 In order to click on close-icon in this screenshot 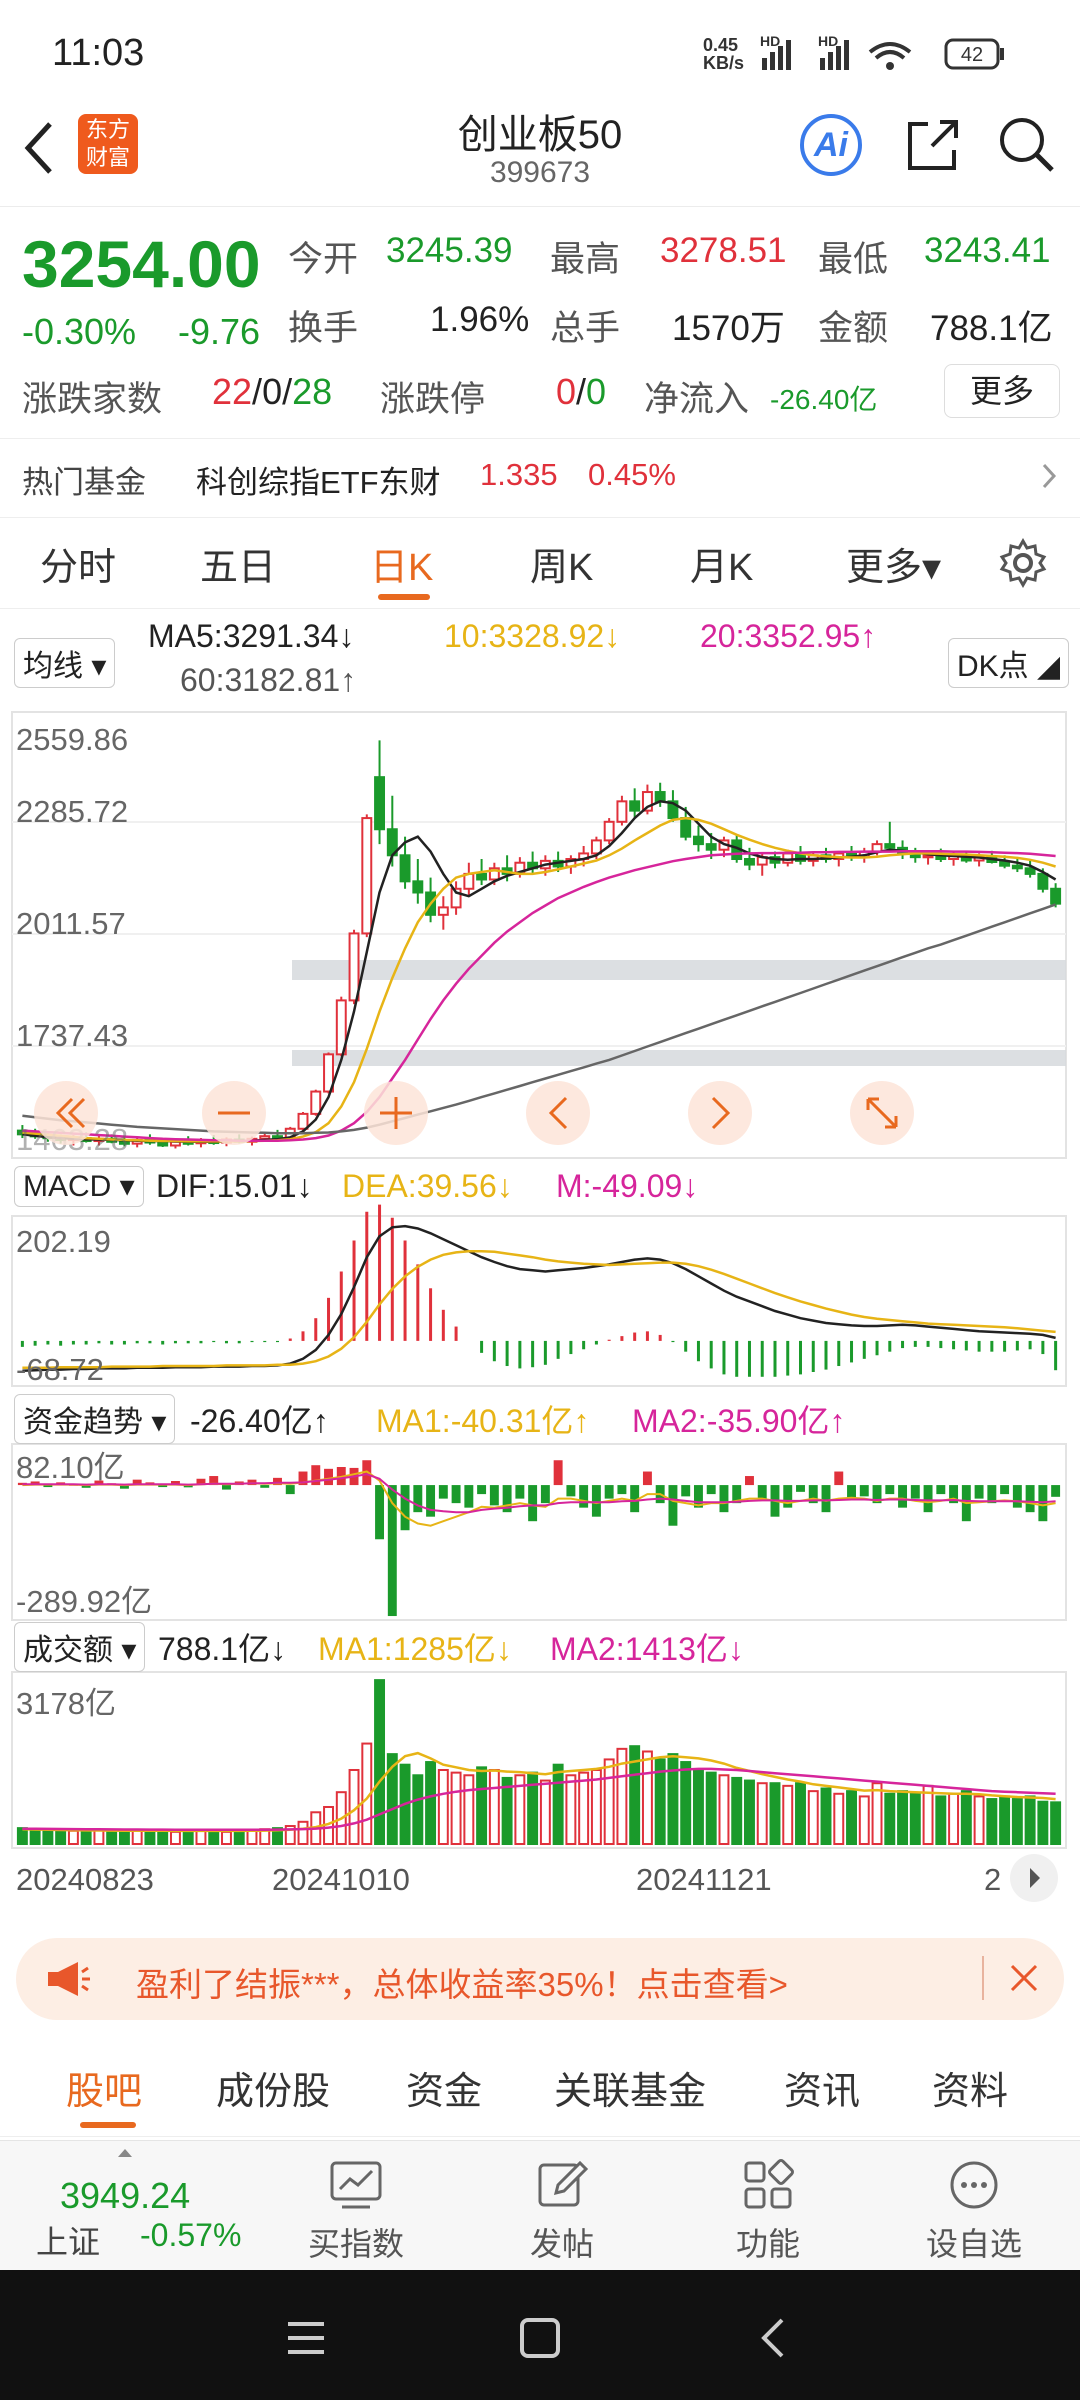, I will do `click(1024, 1978)`.